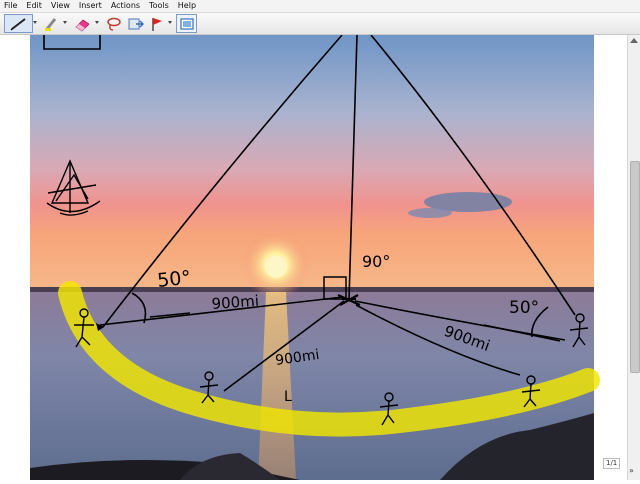 Image resolution: width=640 pixels, height=484 pixels. I want to click on vertical-scrollbar, so click(633, 257).